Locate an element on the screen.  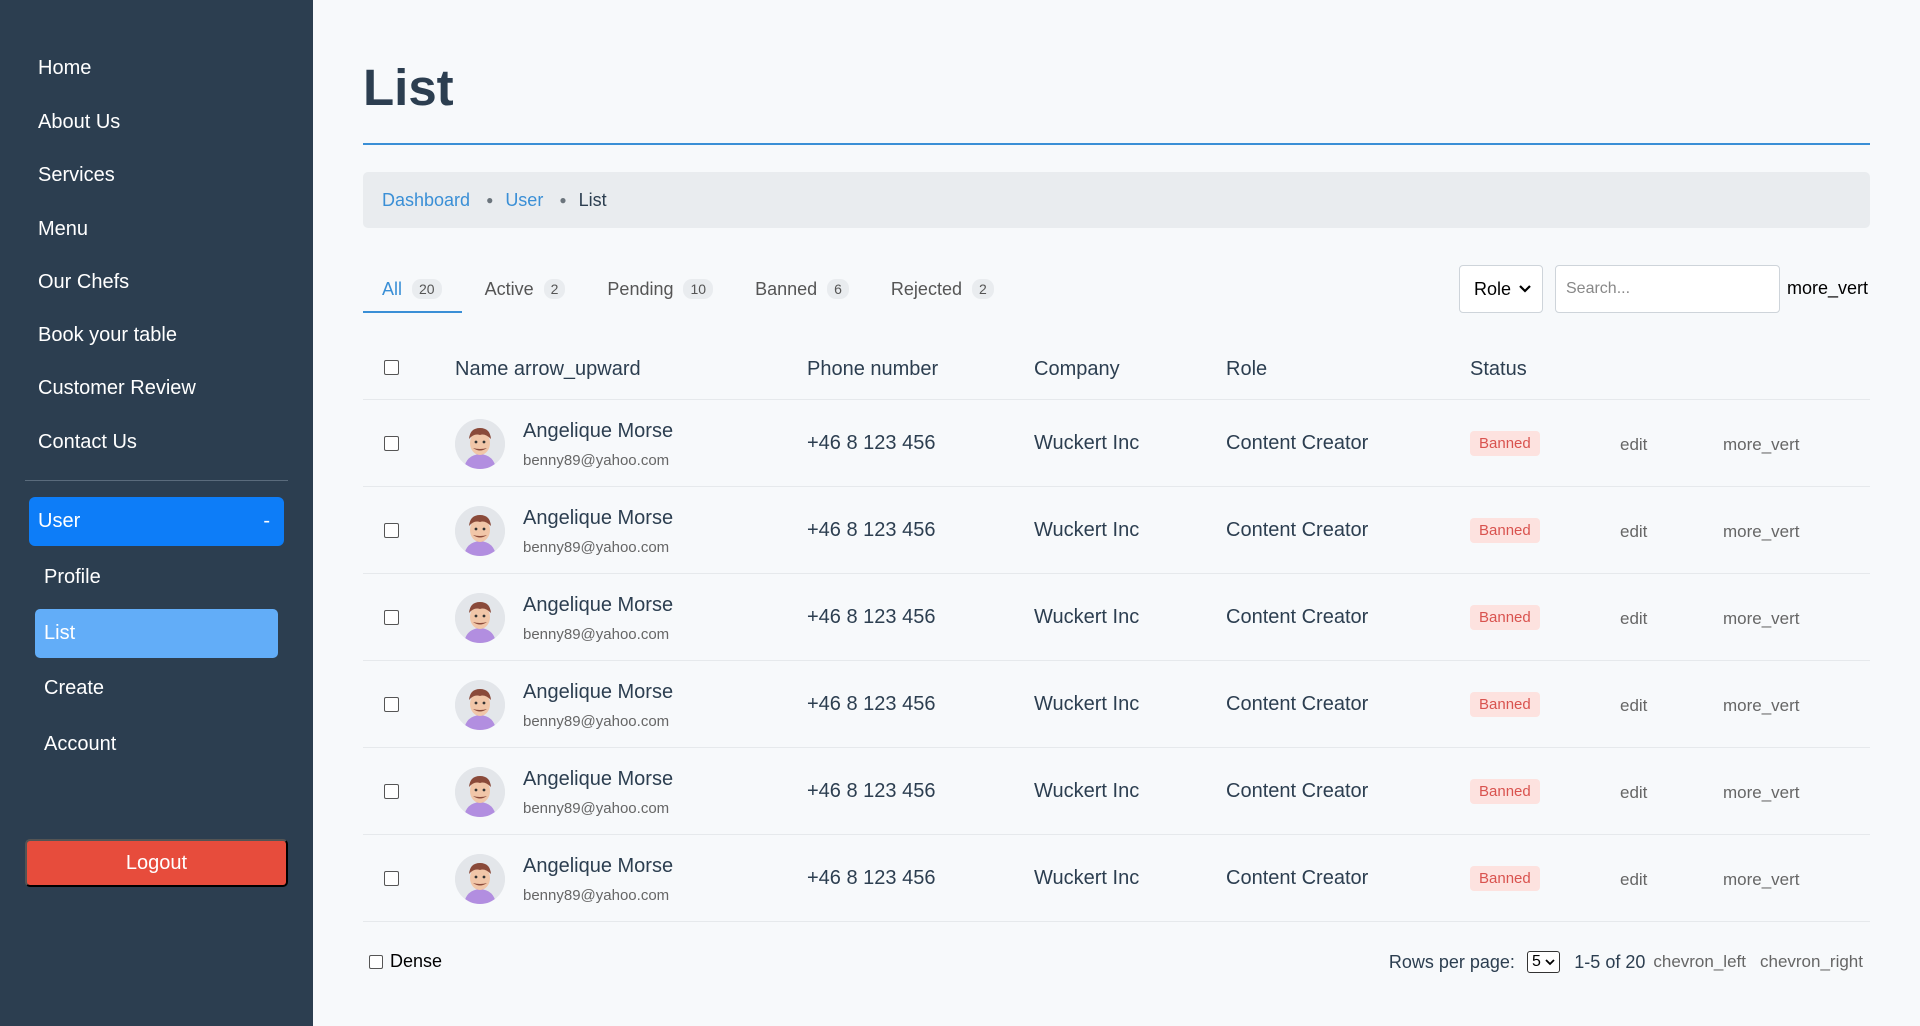
nav-link-about-us: About Us is located at coordinates (79, 122).